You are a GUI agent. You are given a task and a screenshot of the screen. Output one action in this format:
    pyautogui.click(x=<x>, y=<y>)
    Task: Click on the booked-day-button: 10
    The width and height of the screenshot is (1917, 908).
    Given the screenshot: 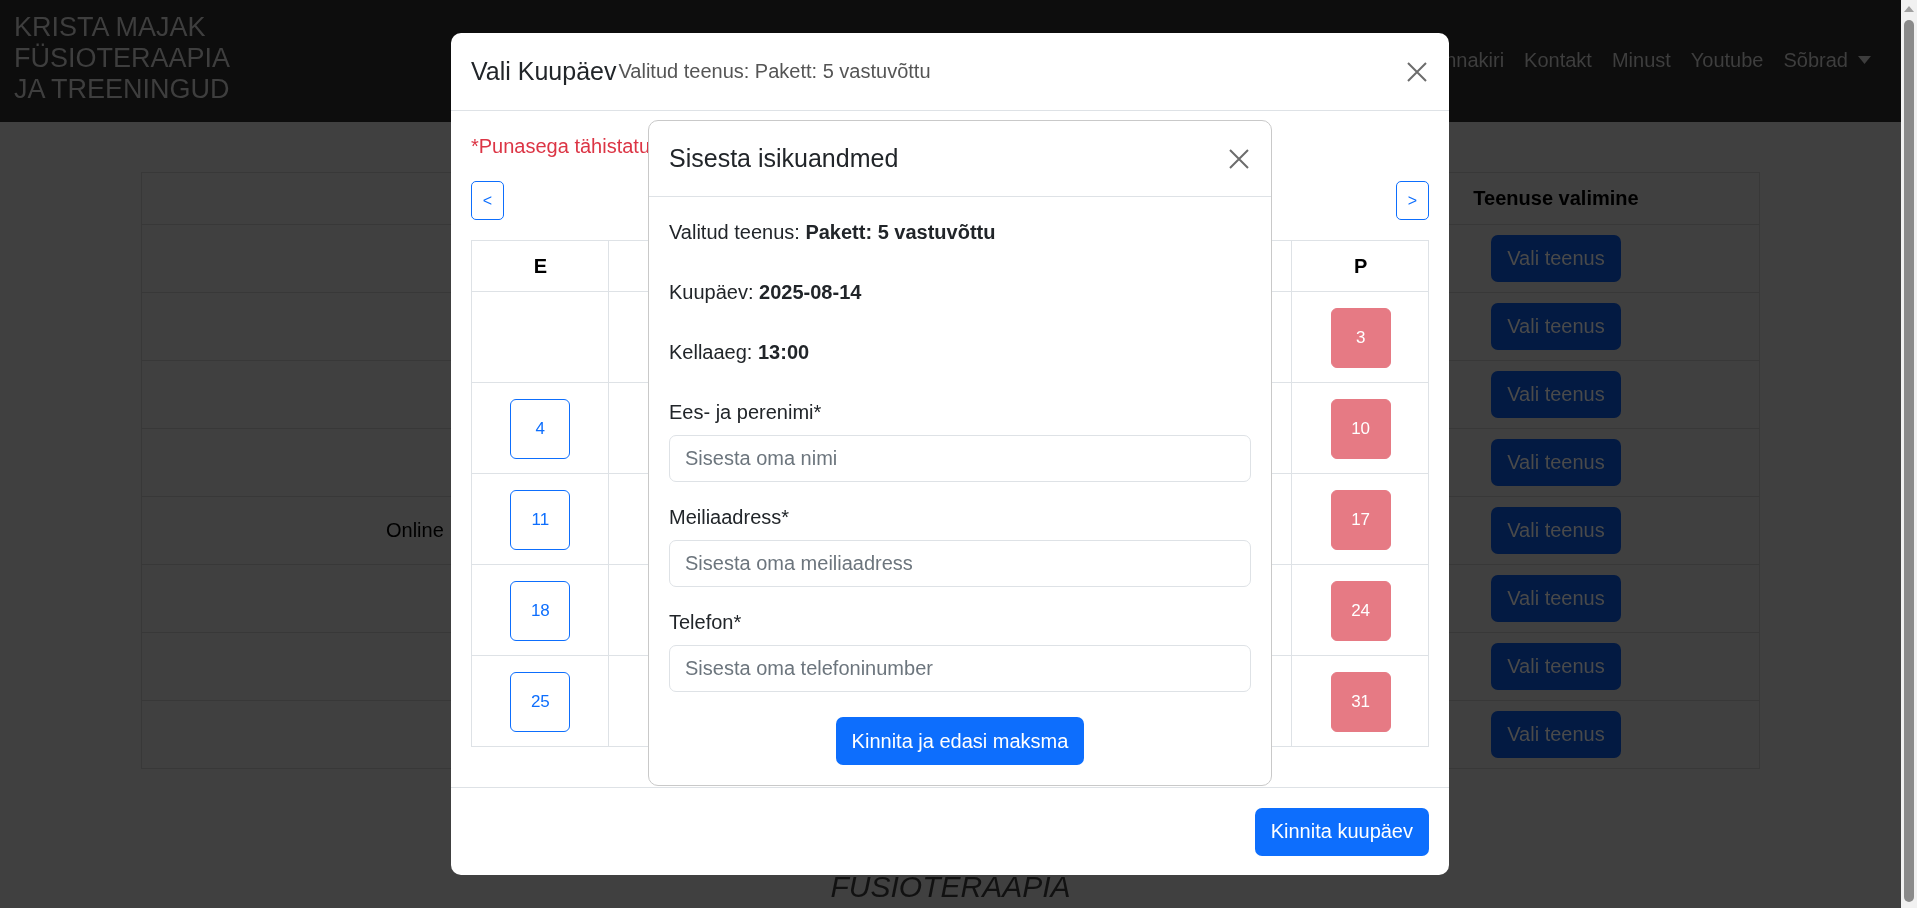 What is the action you would take?
    pyautogui.click(x=1360, y=428)
    